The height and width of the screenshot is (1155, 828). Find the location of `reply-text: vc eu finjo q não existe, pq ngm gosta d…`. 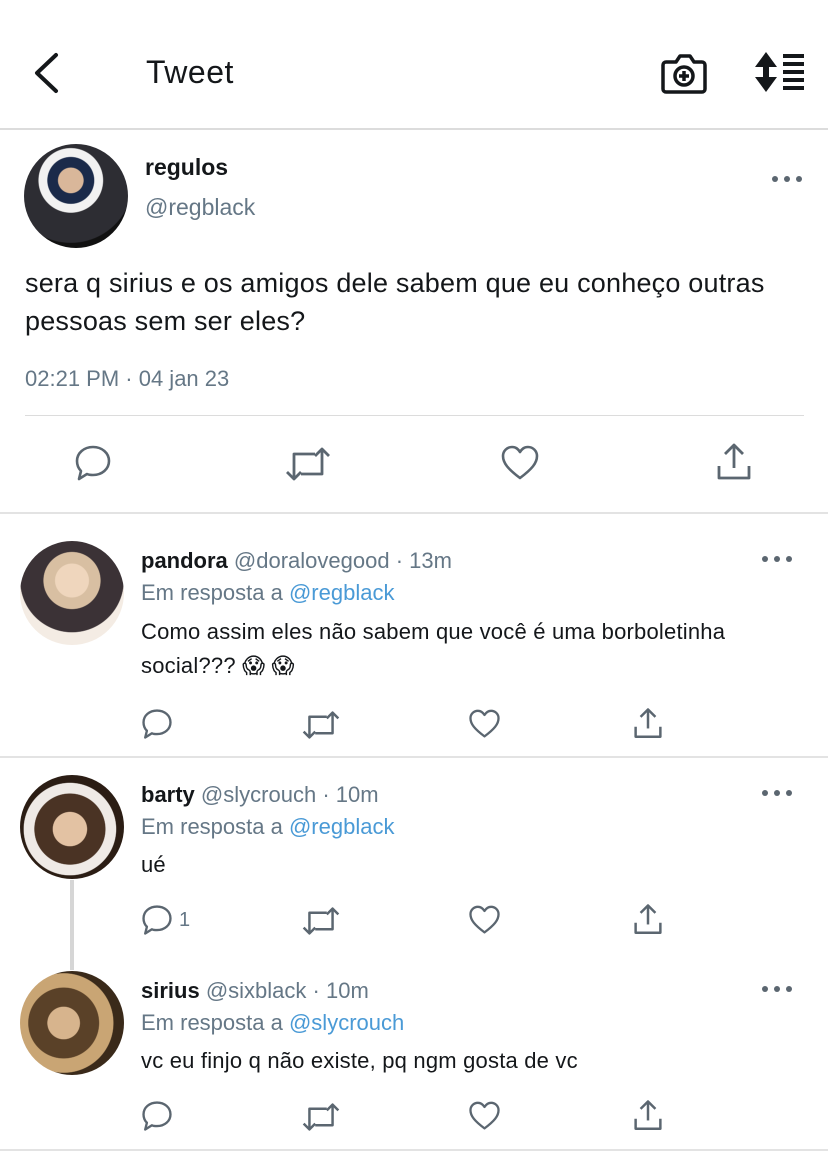

reply-text: vc eu finjo q não existe, pq ngm gosta d… is located at coordinates (359, 1060).